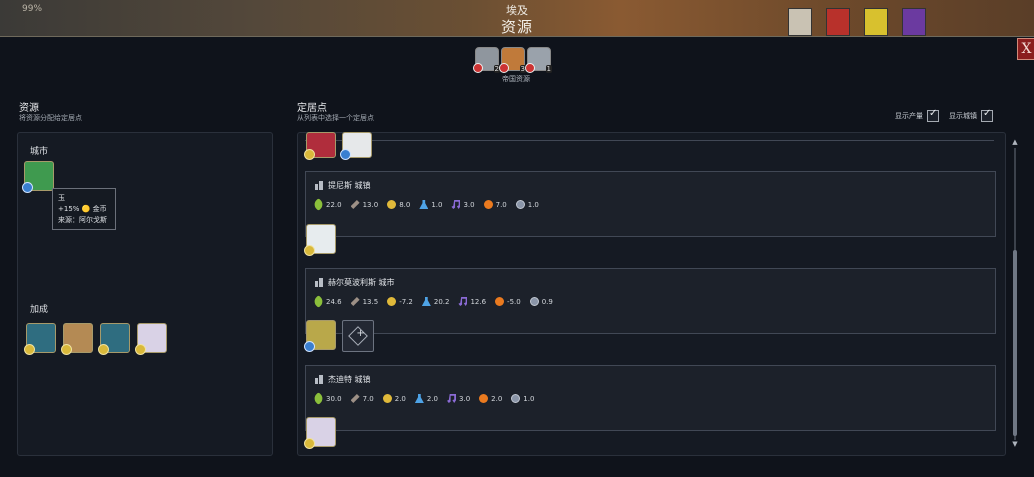 Image resolution: width=1034 pixels, height=477 pixels. What do you see at coordinates (512, 60) in the screenshot?
I see `warrior-icon: 3` at bounding box center [512, 60].